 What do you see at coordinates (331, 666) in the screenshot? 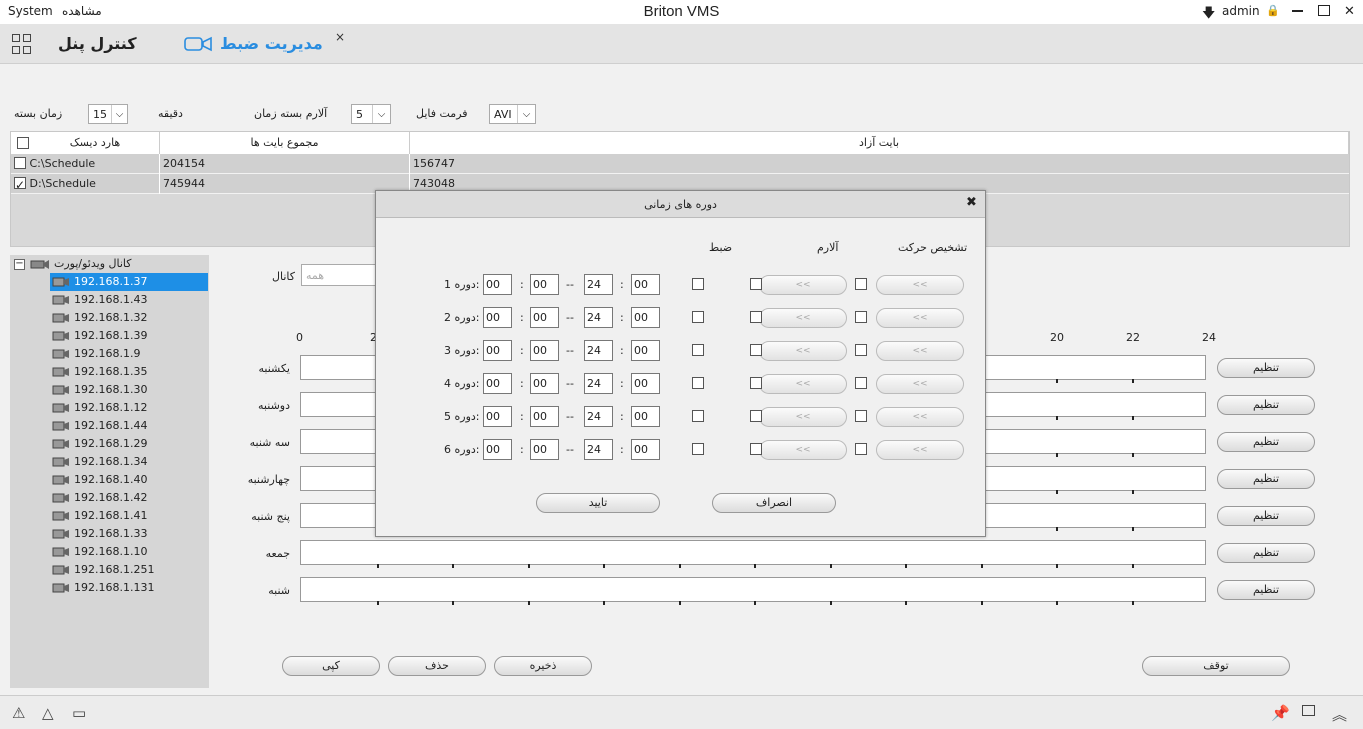
I see `copy-button: کپی` at bounding box center [331, 666].